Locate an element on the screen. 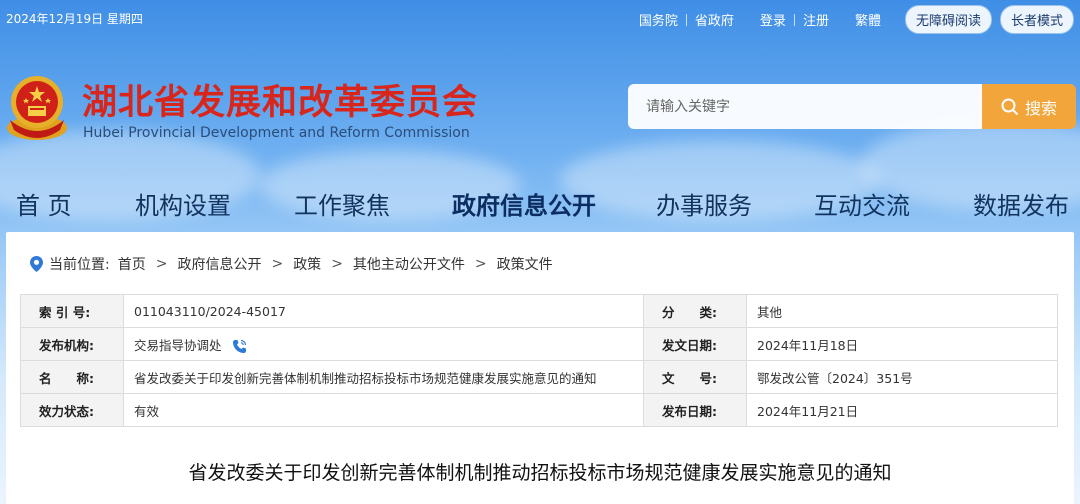  publisher-value: 交易指导协调处 is located at coordinates (178, 345).